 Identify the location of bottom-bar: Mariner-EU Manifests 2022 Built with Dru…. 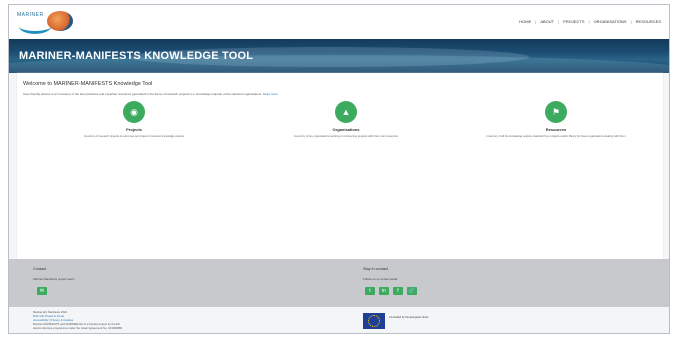
(339, 320).